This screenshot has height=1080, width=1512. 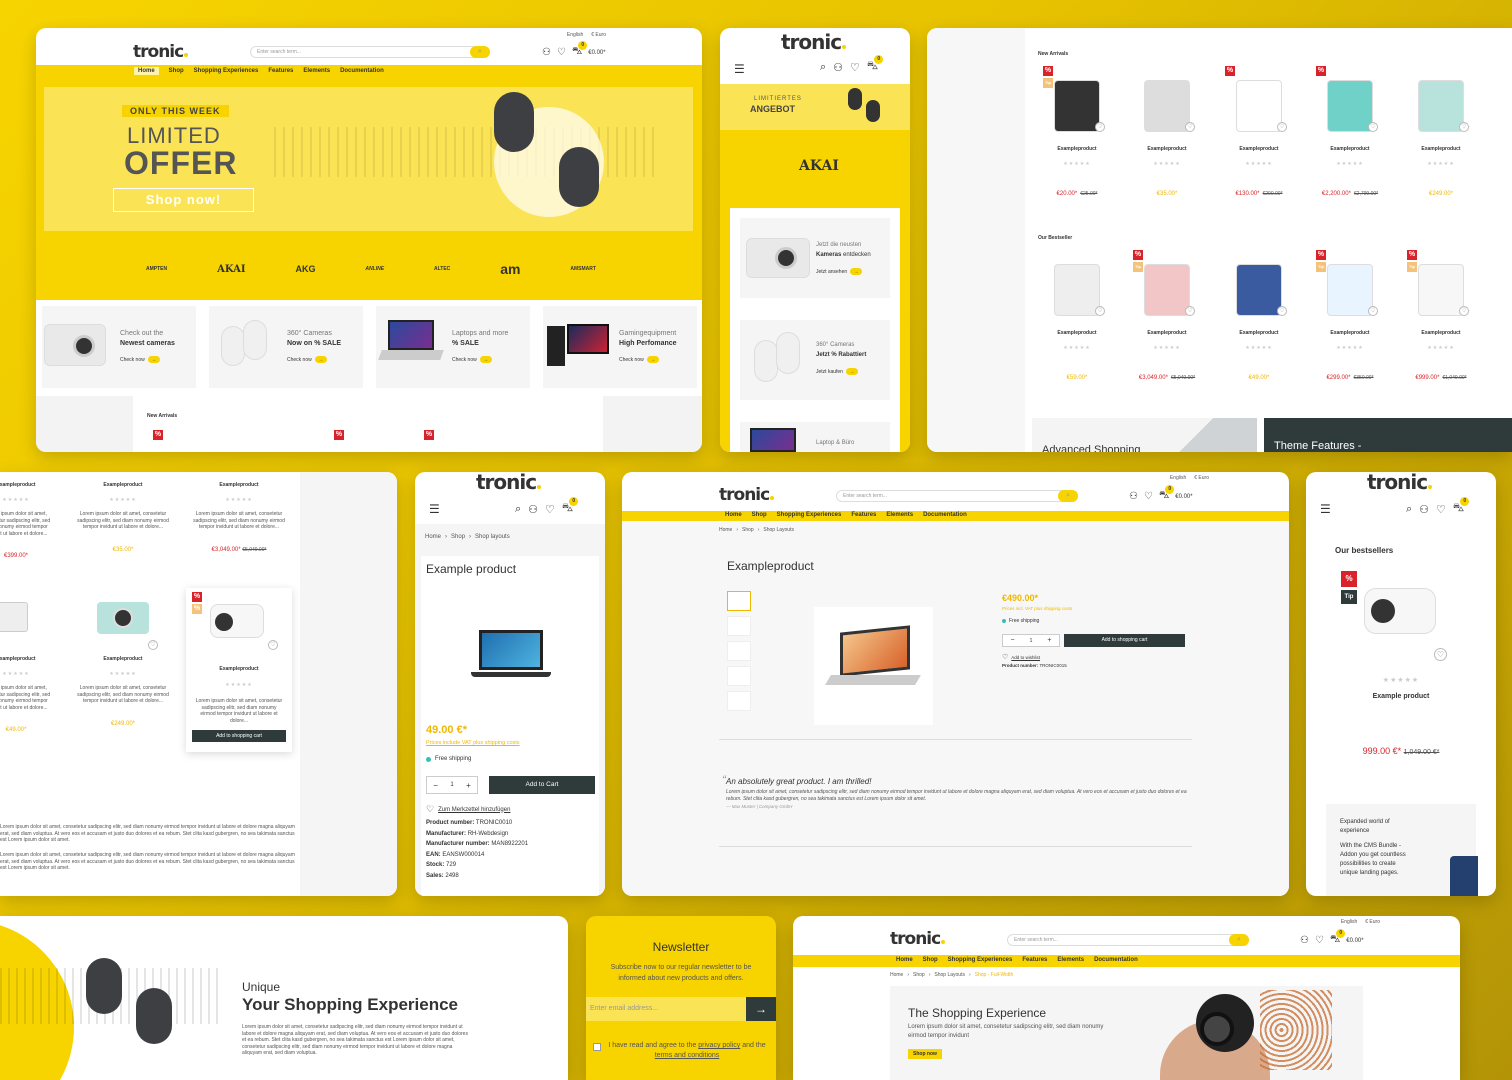 I want to click on promo-tile: Laptop & Büro, so click(x=815, y=437).